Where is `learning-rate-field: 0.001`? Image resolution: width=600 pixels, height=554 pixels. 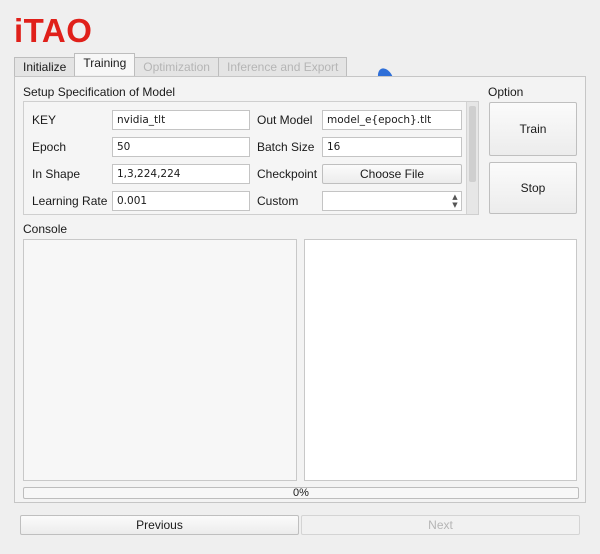
learning-rate-field: 0.001 is located at coordinates (181, 201).